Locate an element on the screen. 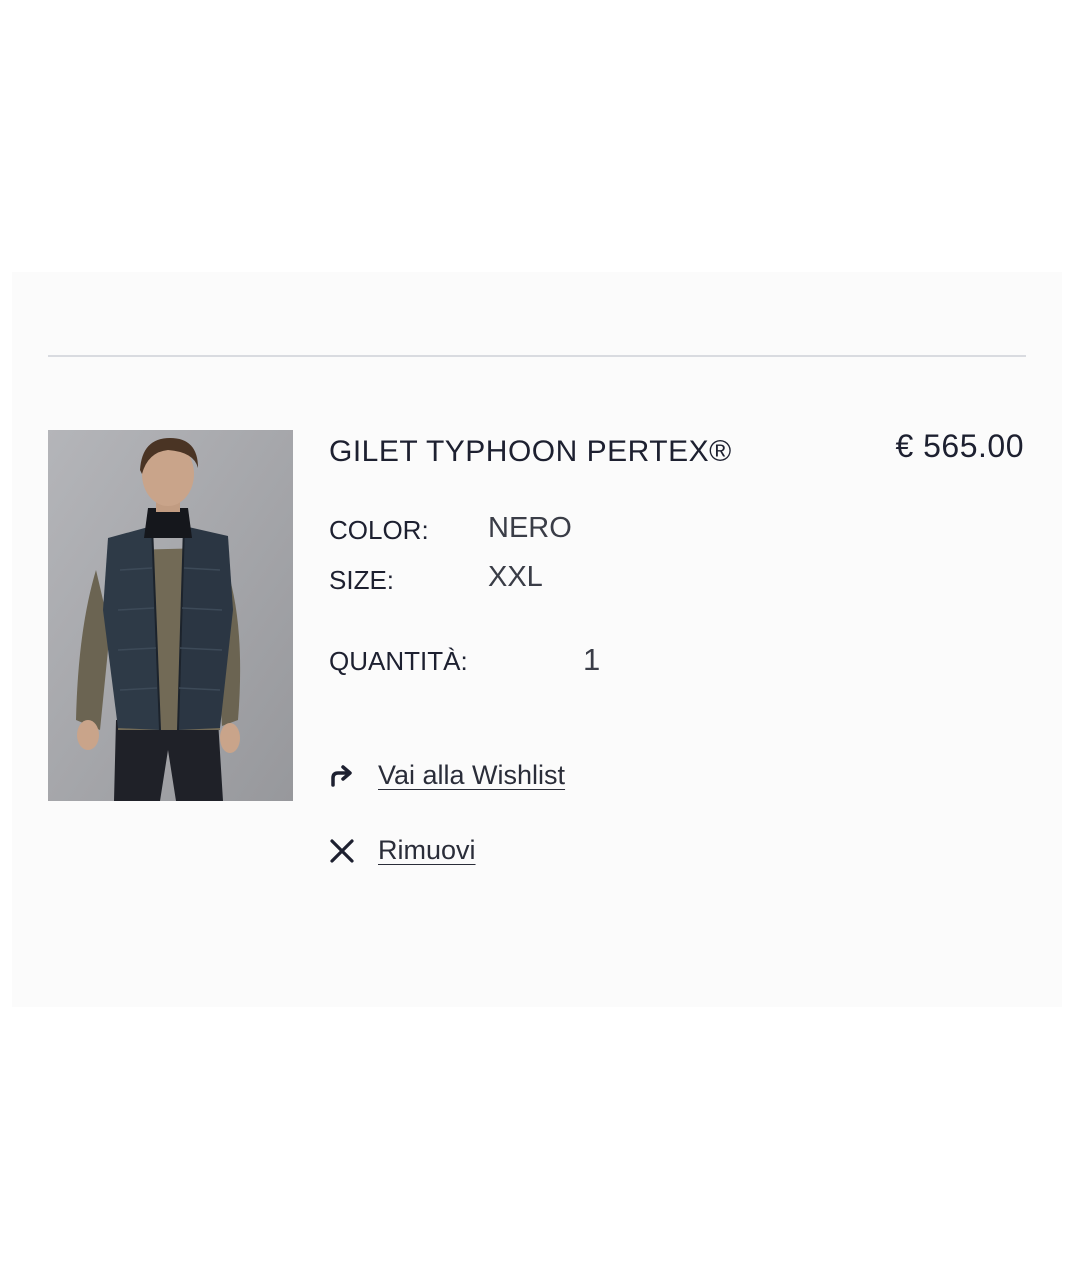 The height and width of the screenshot is (1280, 1080). share-arrow-icon is located at coordinates (342, 776).